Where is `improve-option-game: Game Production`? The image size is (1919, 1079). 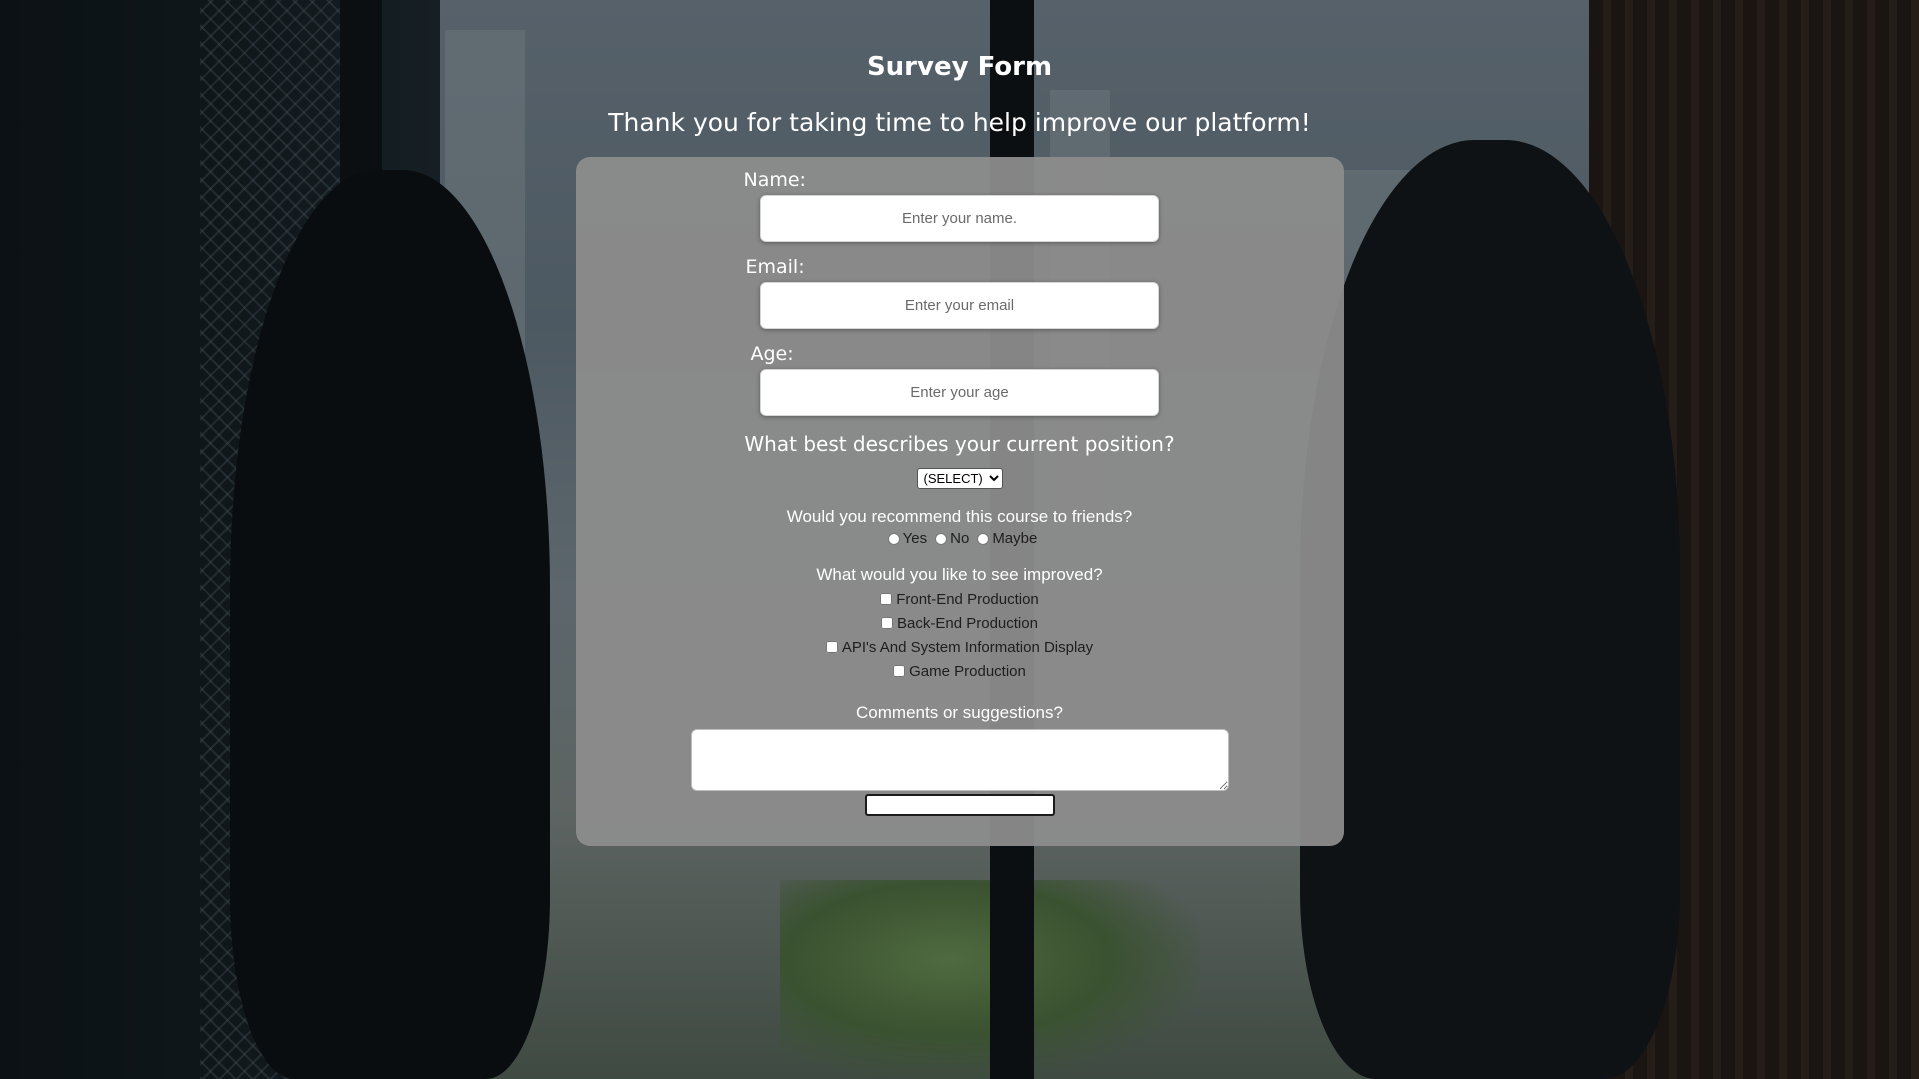 improve-option-game: Game Production is located at coordinates (959, 671).